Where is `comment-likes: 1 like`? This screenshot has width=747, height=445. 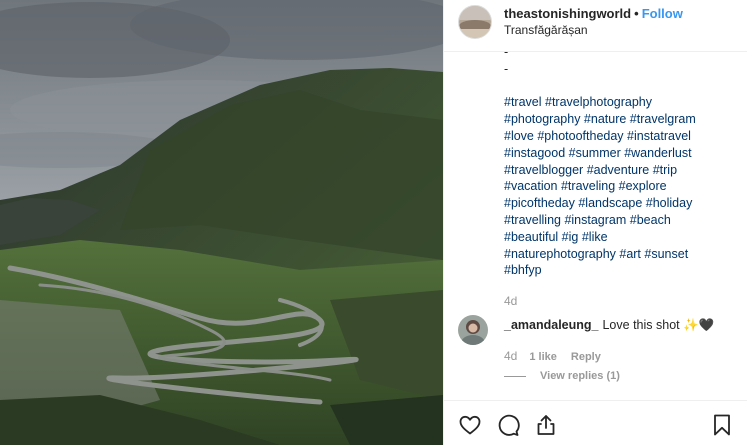
comment-likes: 1 like is located at coordinates (543, 357).